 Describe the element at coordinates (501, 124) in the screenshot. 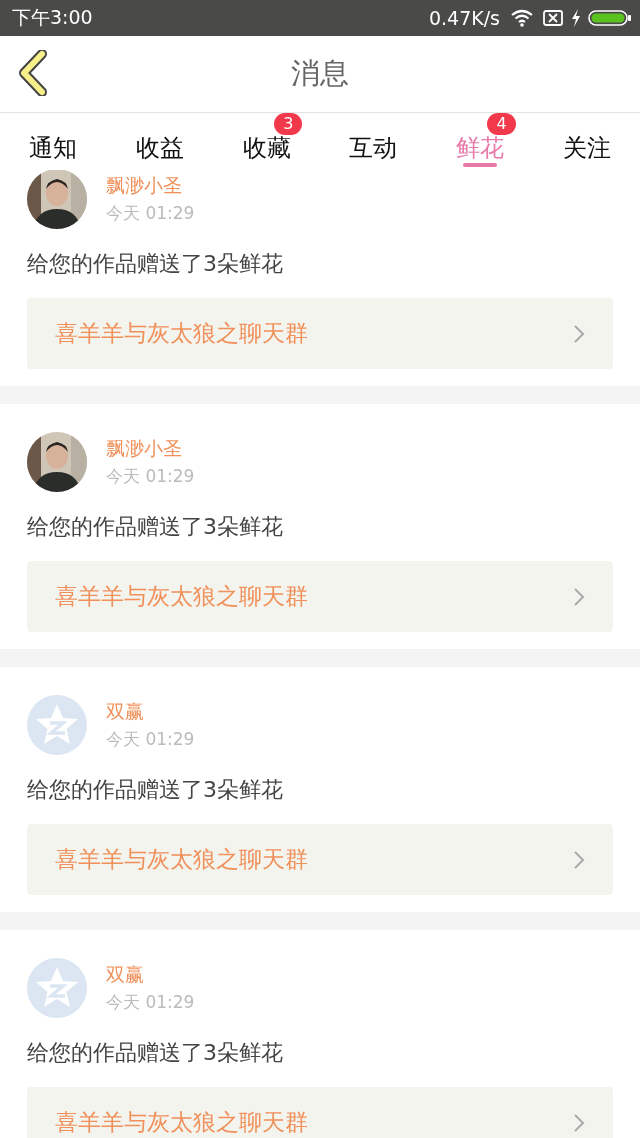

I see `count-badge: 4` at that location.